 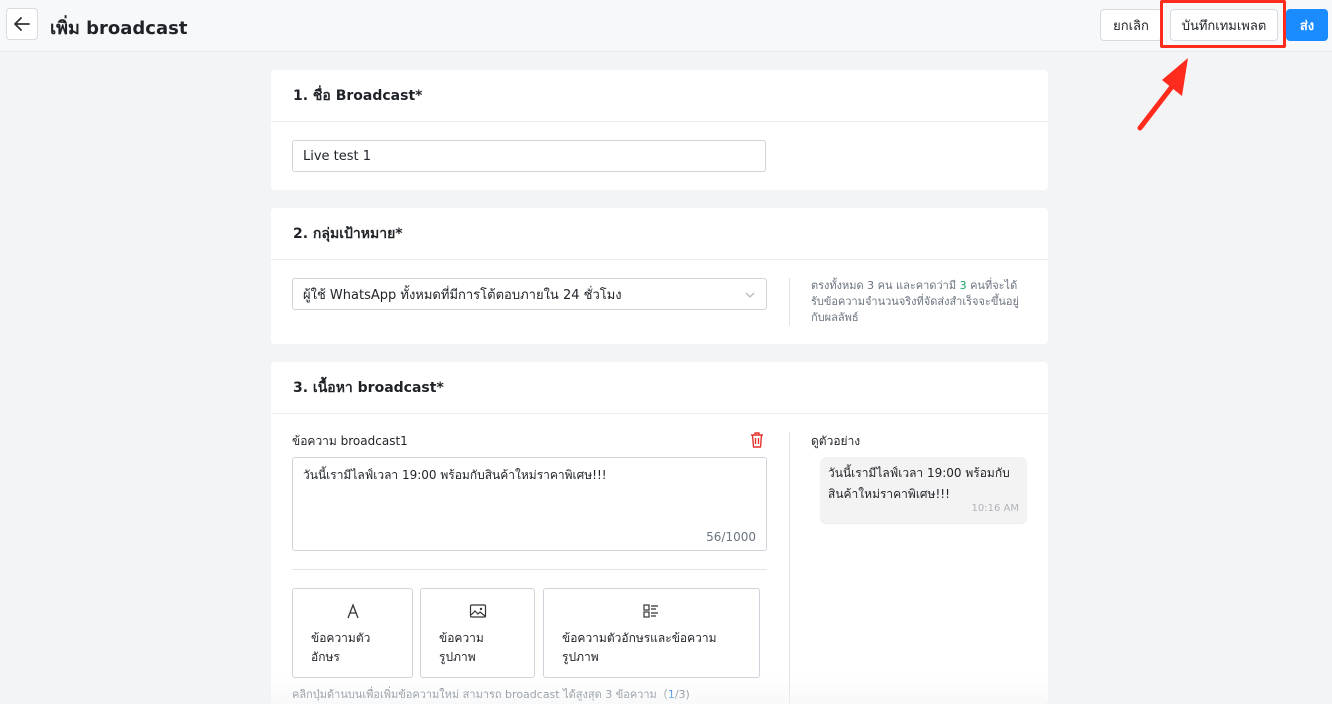 What do you see at coordinates (353, 611) in the screenshot?
I see `text-icon` at bounding box center [353, 611].